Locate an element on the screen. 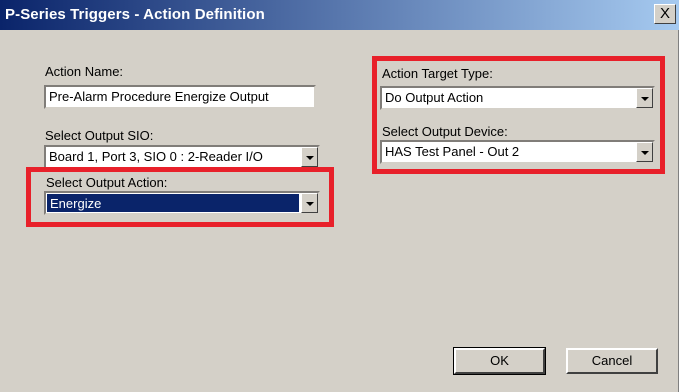 Image resolution: width=679 pixels, height=392 pixels. output-action-select: Energize is located at coordinates (182, 203).